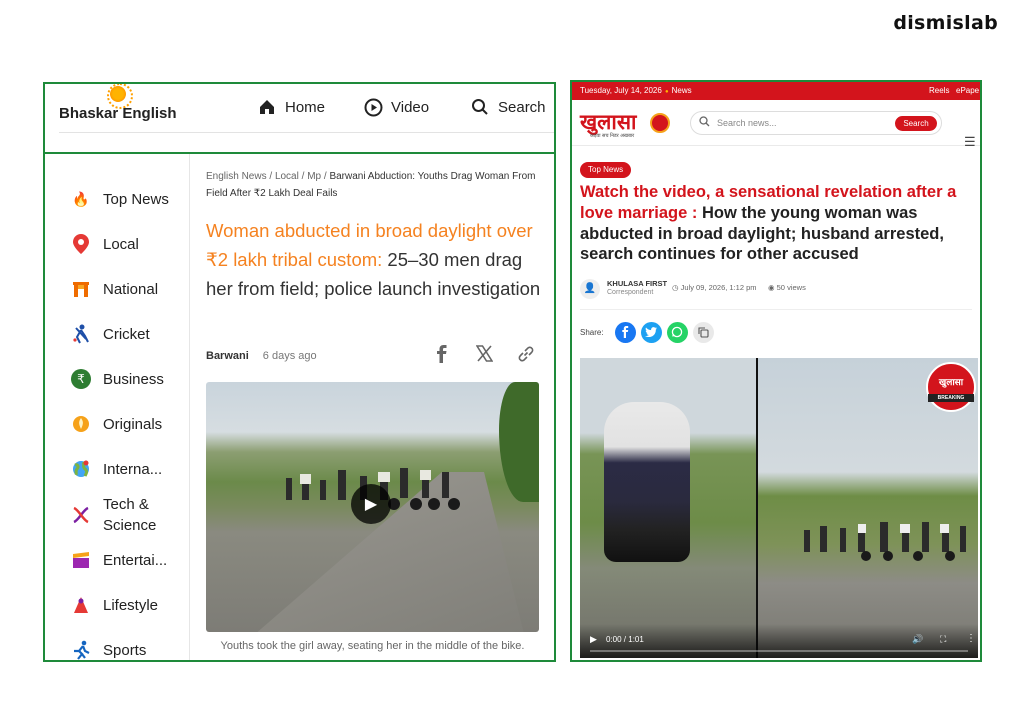  Describe the element at coordinates (971, 638) in the screenshot. I see `more-options-icon: ⋮` at that location.